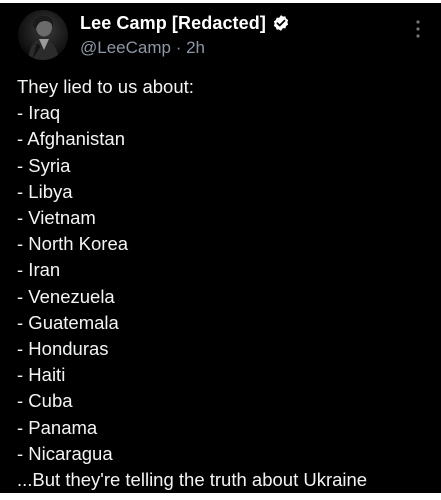  I want to click on tweet-author: Lee Camp [Redacted] @LeeCamp · 2h, so click(240, 34).